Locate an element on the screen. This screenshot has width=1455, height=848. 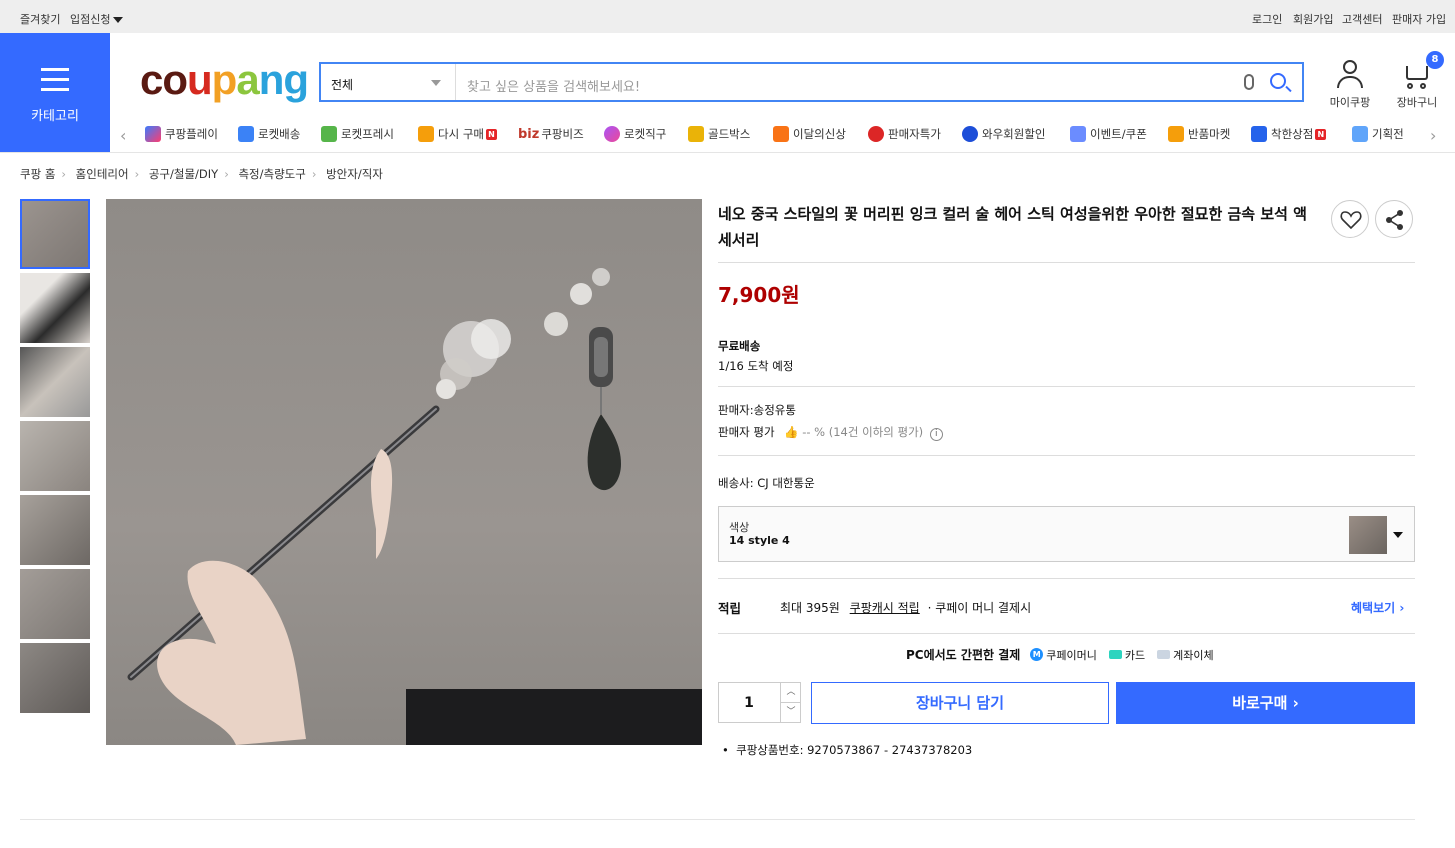
breadcrumb-item: 홈인테리어 is located at coordinates (102, 174).